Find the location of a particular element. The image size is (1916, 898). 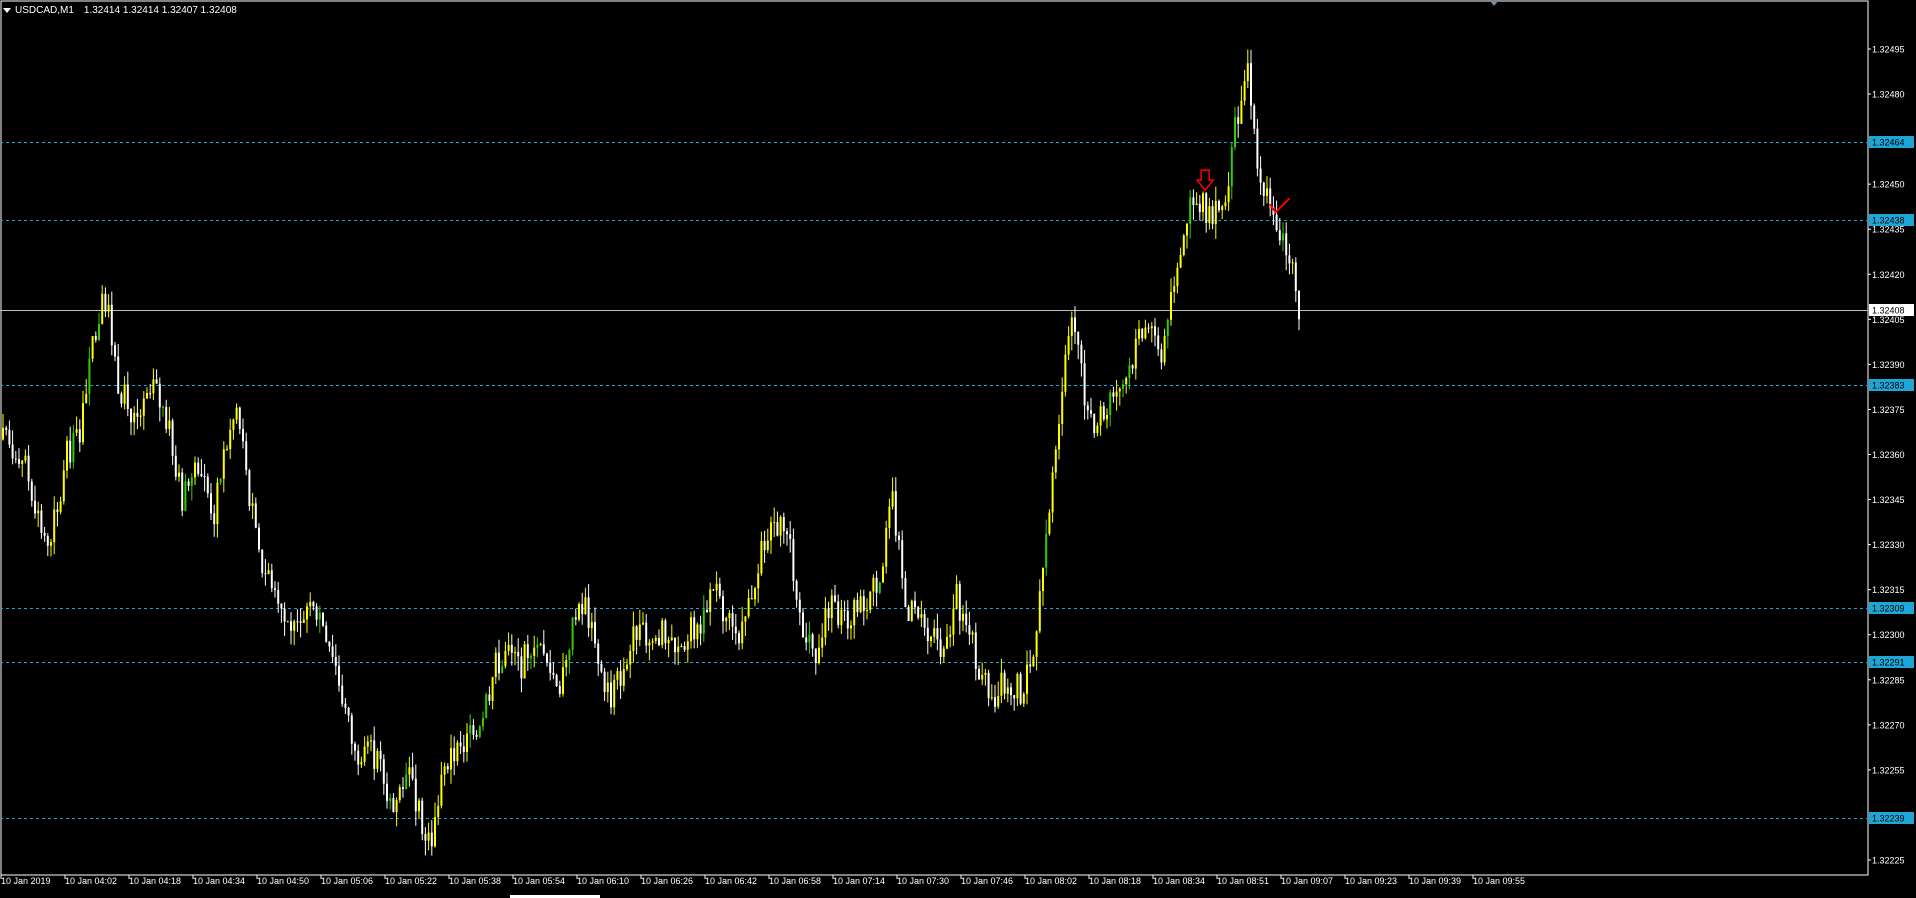

time-axis-label-23: 10 Jan 09:55 is located at coordinates (1499, 881).